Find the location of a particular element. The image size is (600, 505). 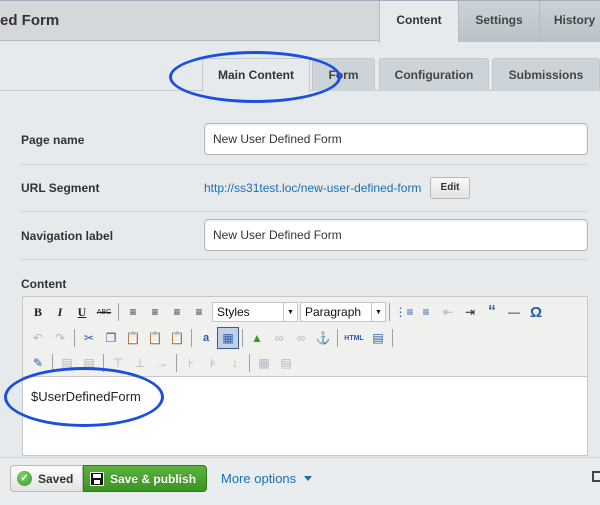

align-right-icon: ≡ is located at coordinates (177, 312).